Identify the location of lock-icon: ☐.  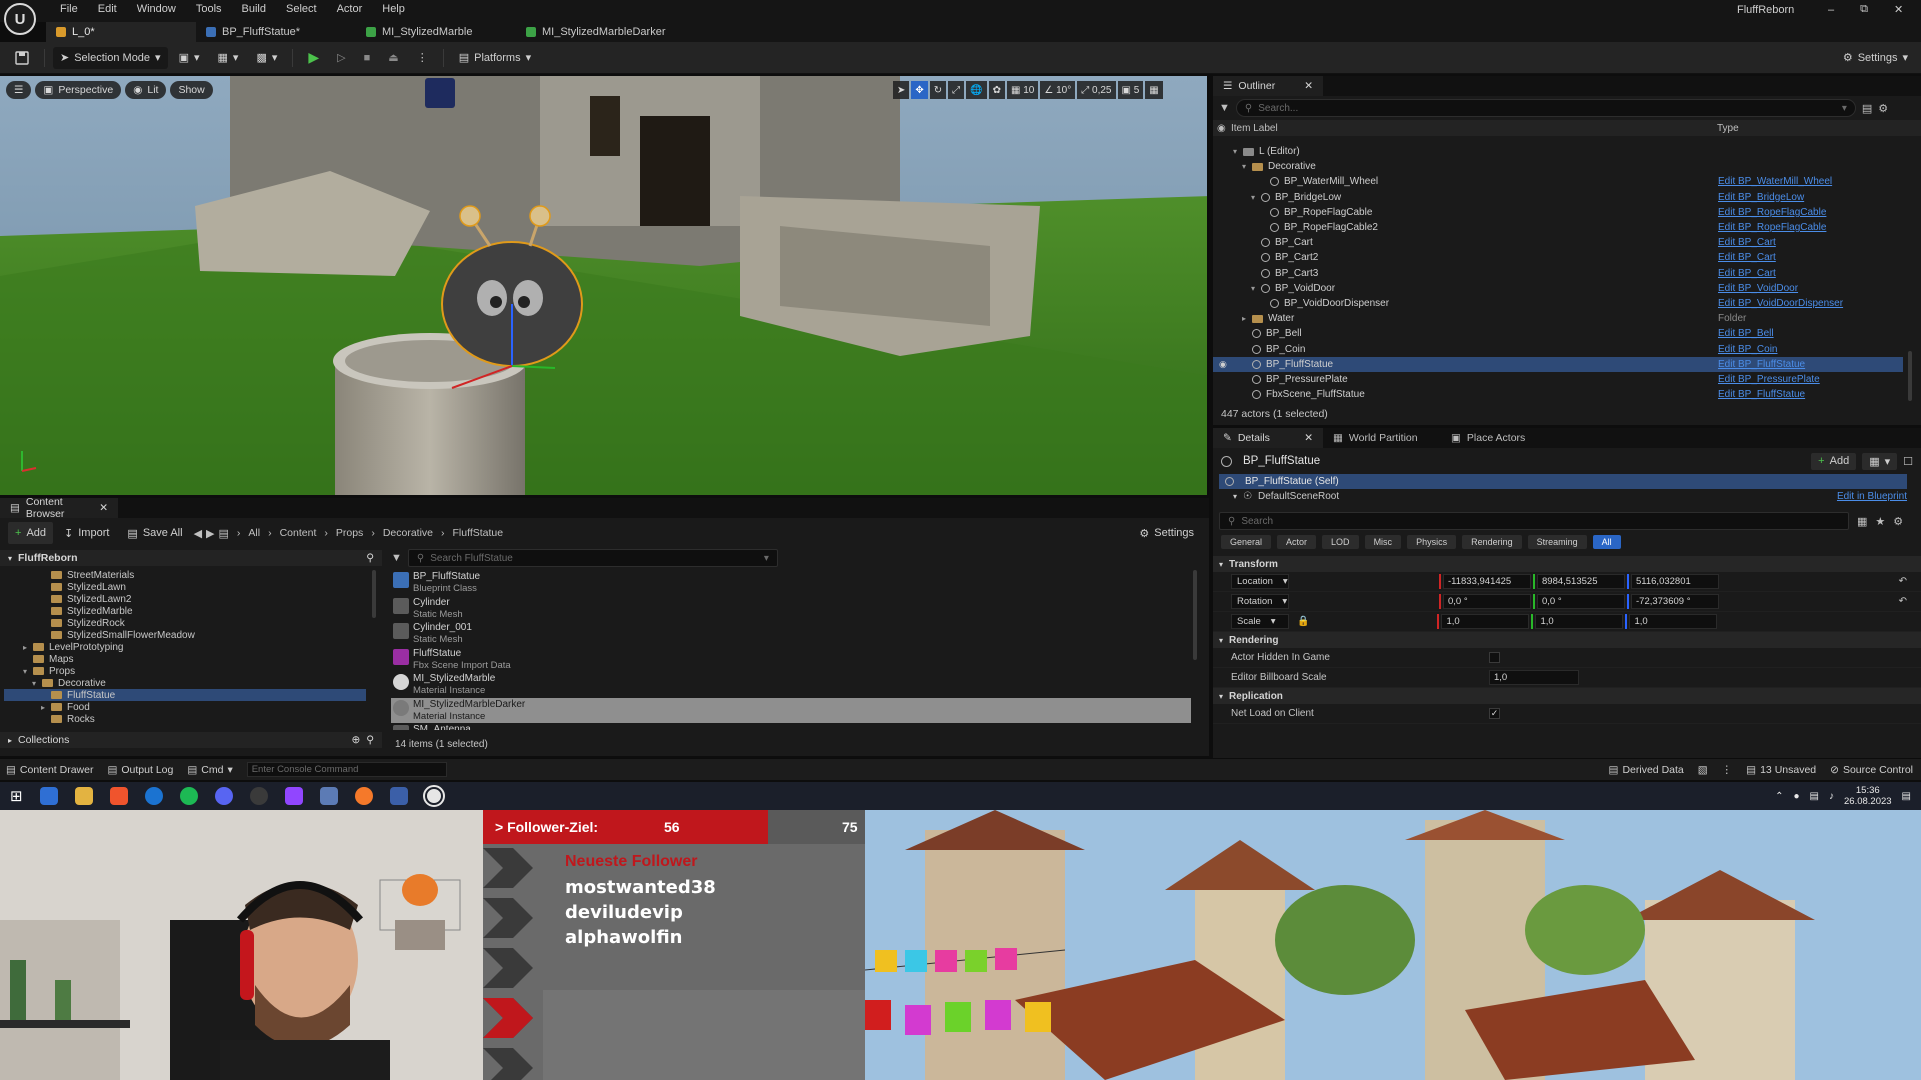
(1908, 461).